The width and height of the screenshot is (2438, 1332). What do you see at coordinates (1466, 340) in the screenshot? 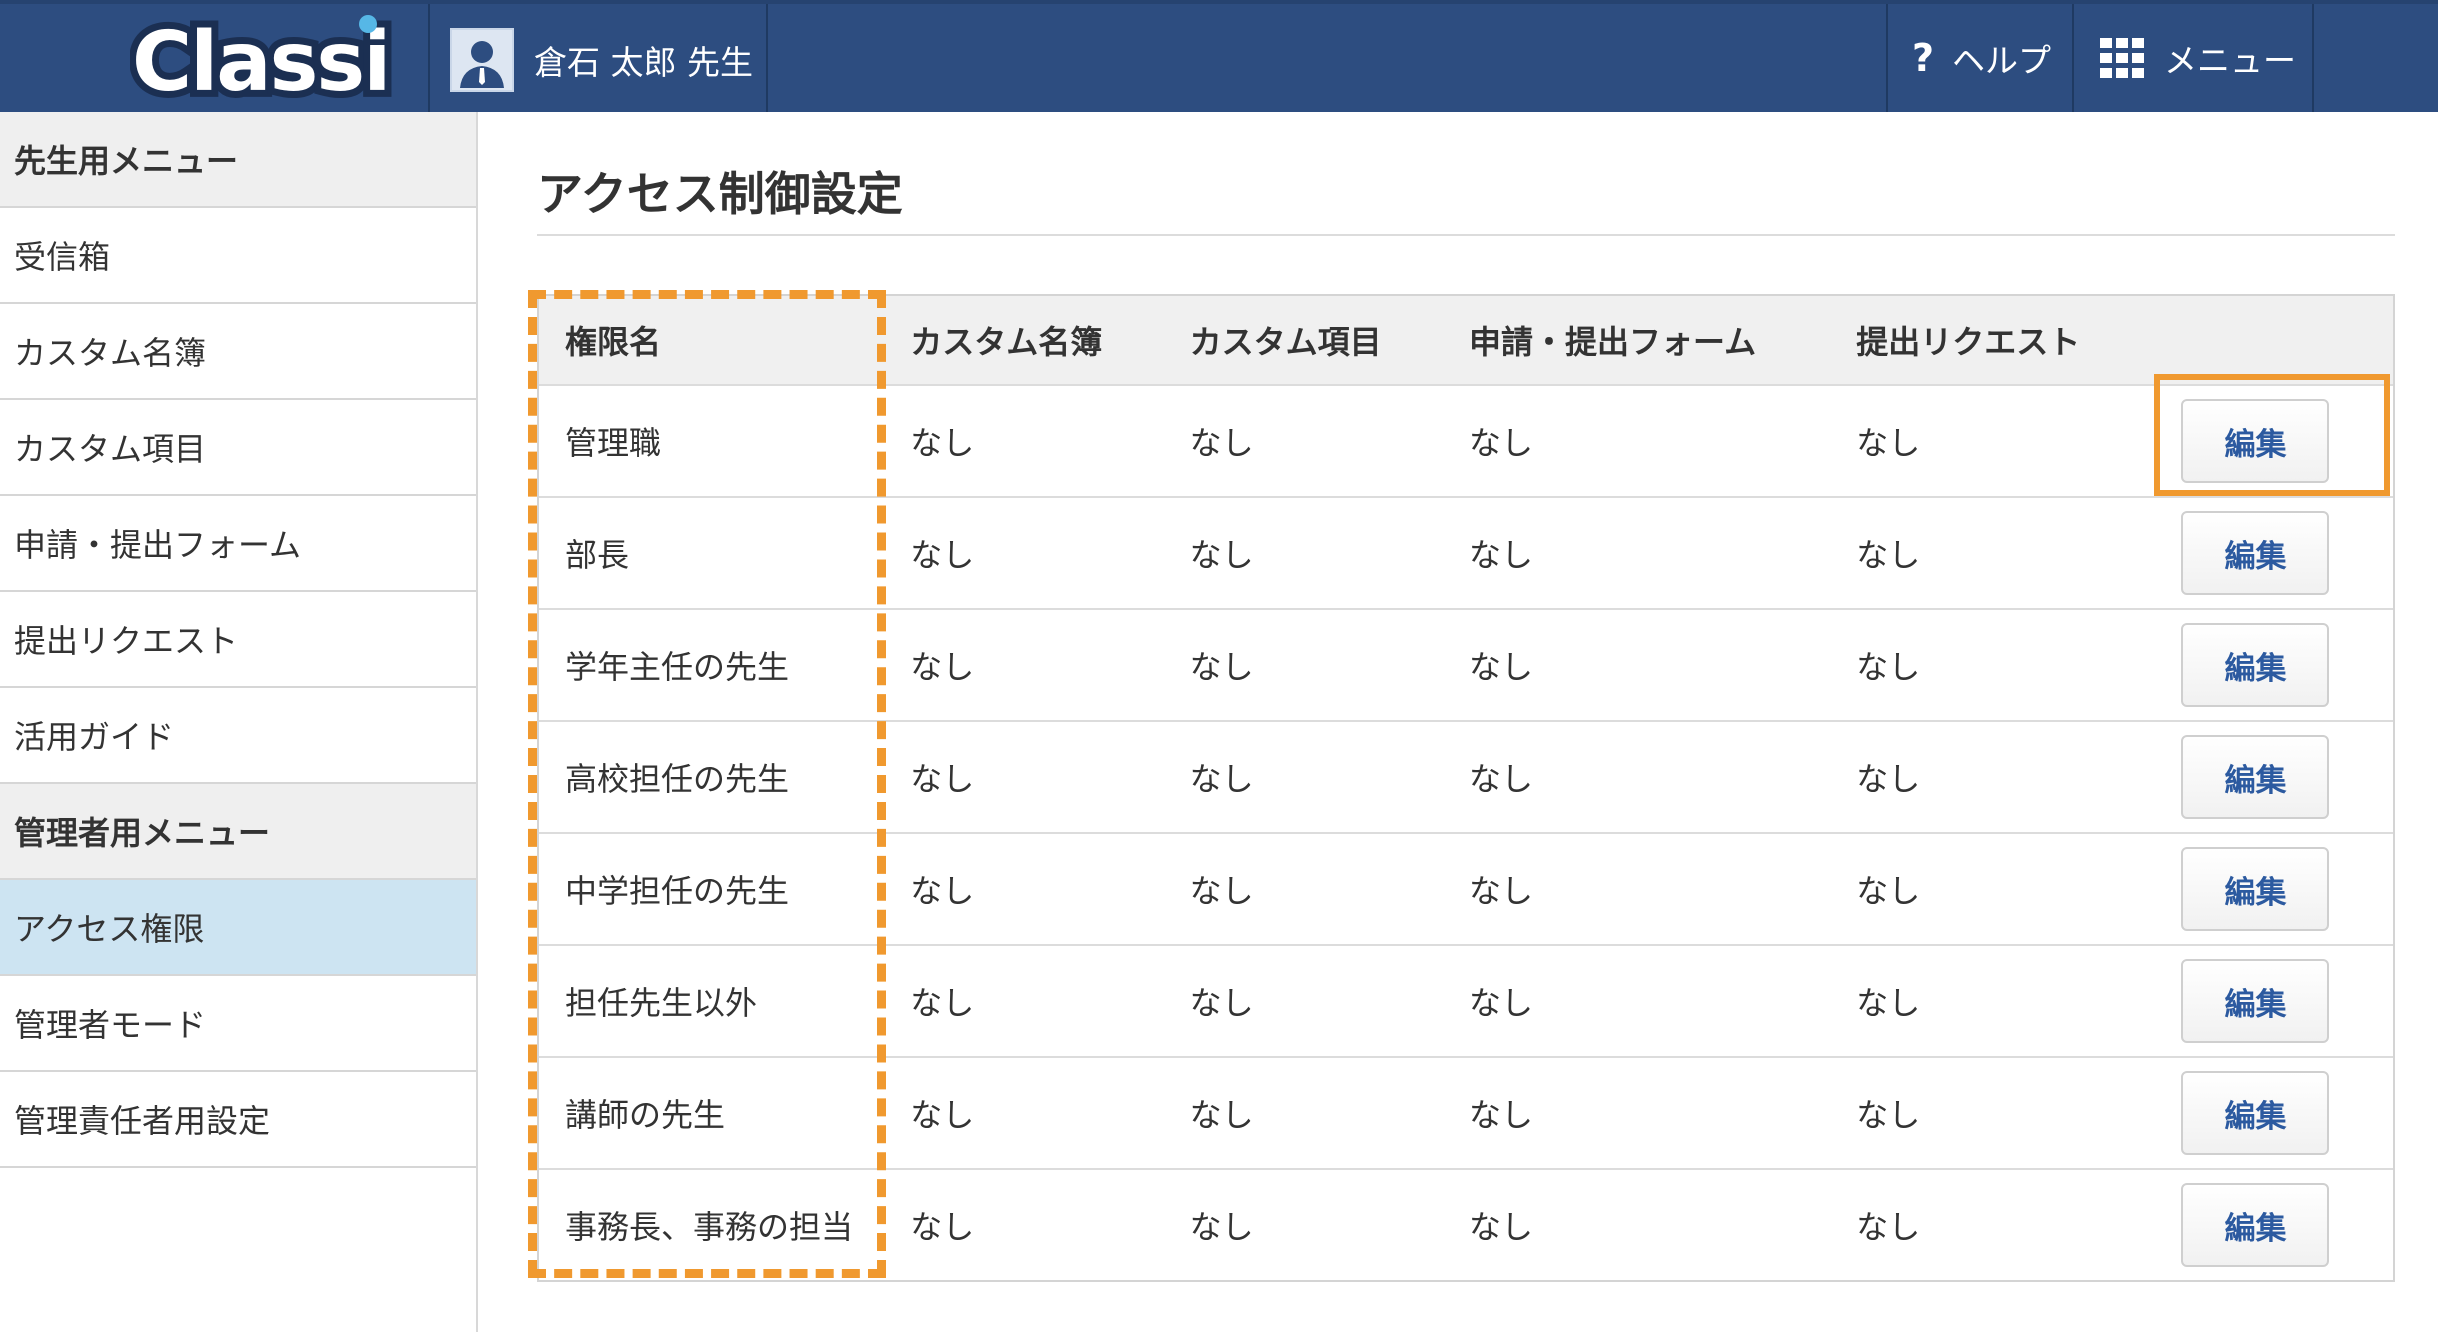
I see `table-header-row: 権限名 カスタム名簿 カスタム項目 申請・提出フォーム 提出リクエスト` at bounding box center [1466, 340].